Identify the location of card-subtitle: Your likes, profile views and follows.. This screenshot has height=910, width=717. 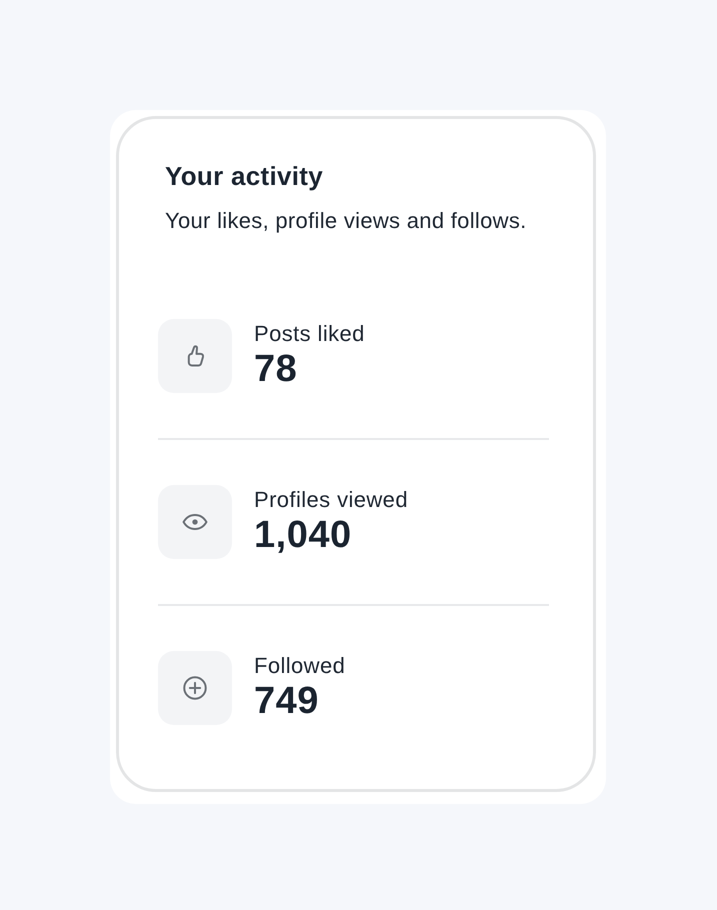
(346, 221).